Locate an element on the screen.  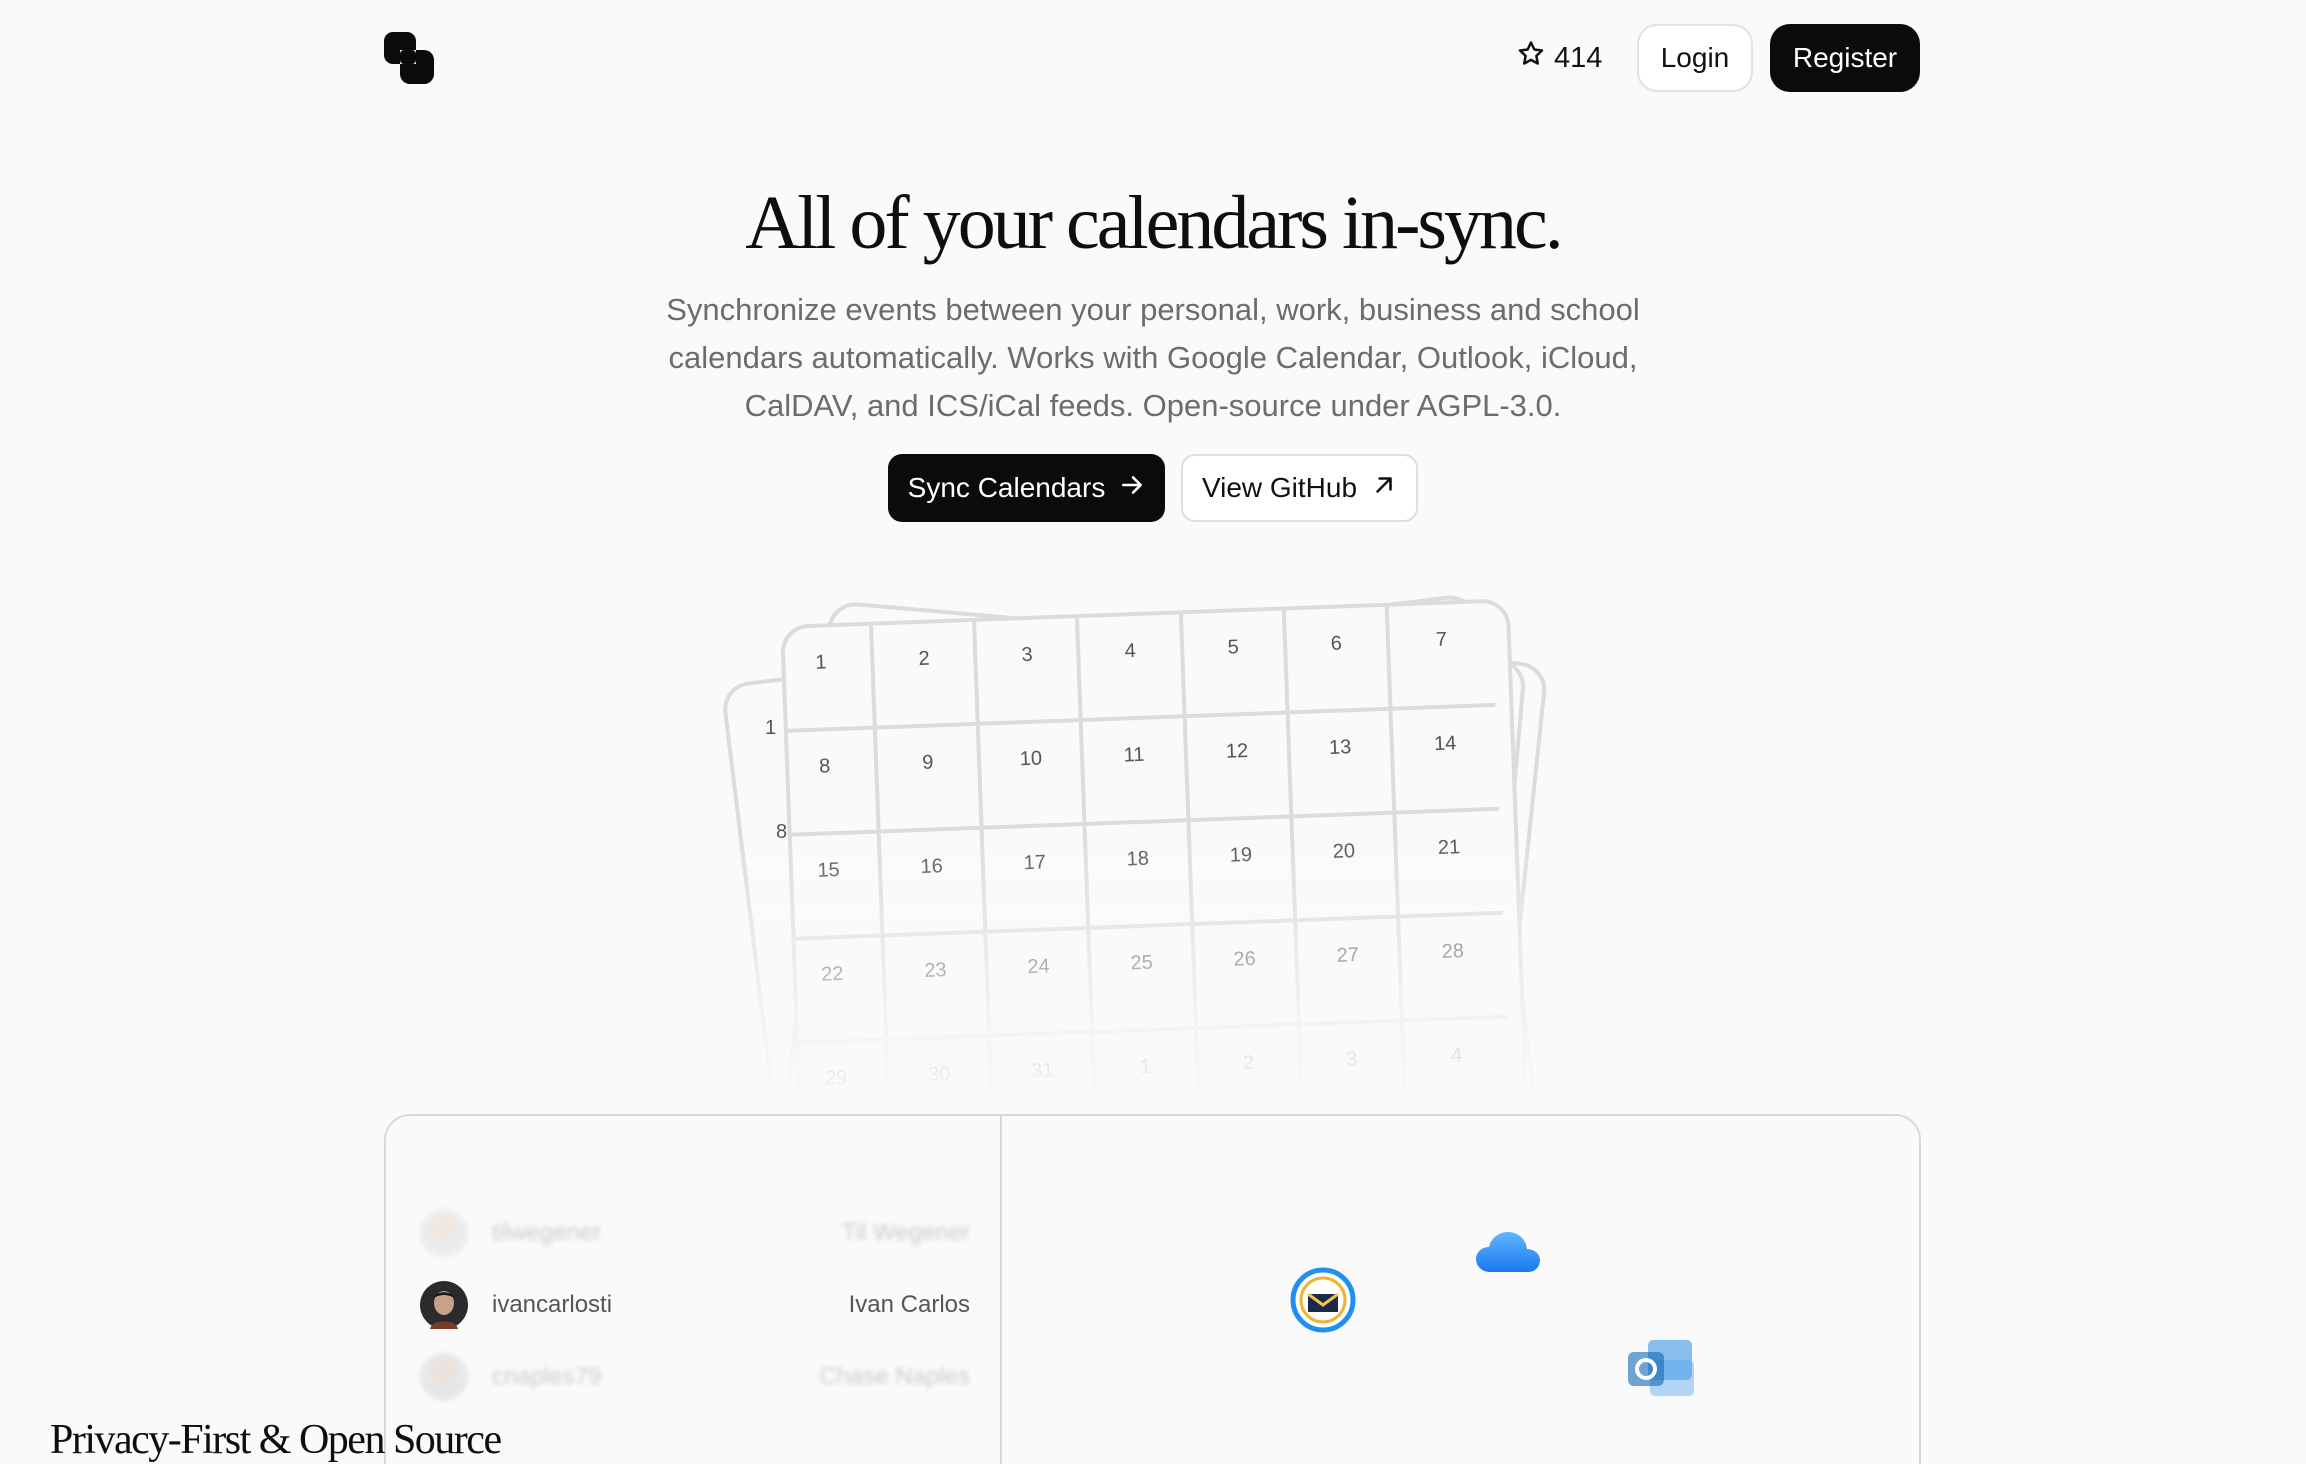
calendar-day-cell: 24 is located at coordinates (1041, 983).